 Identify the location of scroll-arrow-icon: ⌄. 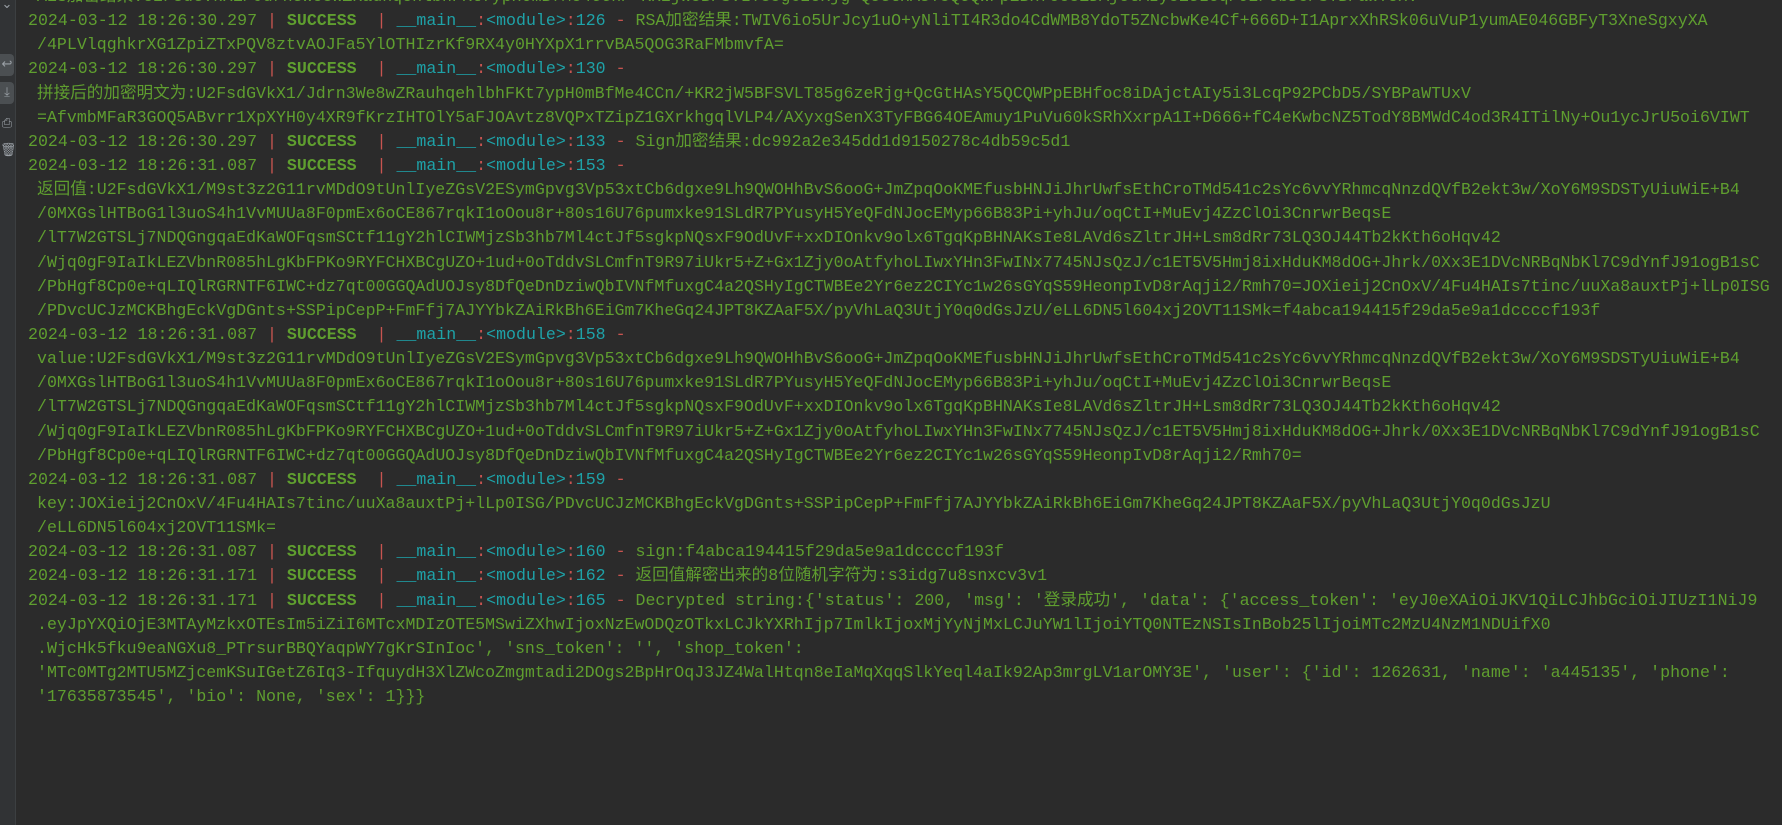
(7, 8).